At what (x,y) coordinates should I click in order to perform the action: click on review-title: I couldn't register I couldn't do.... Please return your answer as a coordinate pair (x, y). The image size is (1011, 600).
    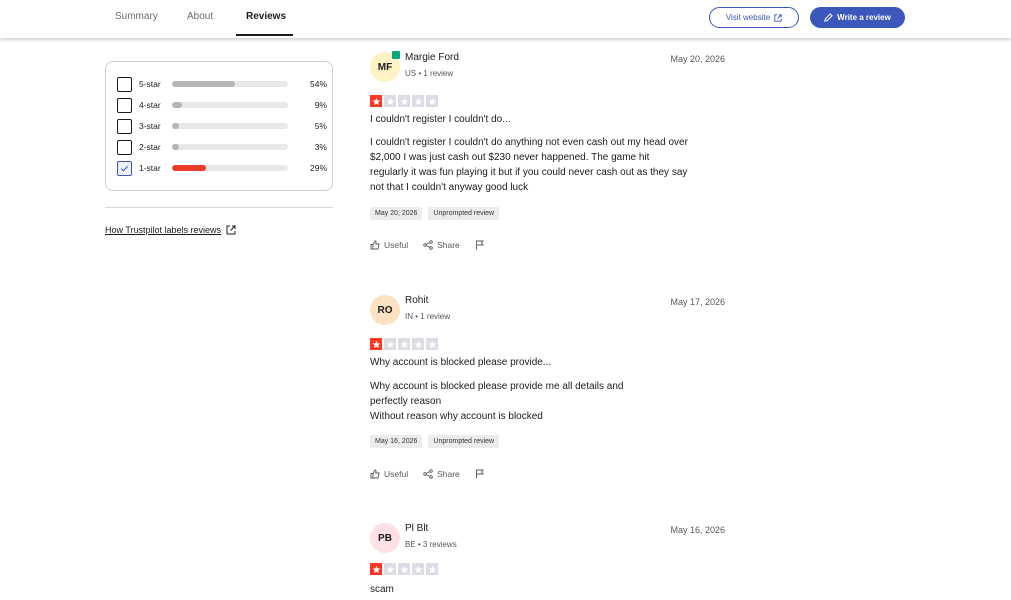
    Looking at the image, I should click on (440, 119).